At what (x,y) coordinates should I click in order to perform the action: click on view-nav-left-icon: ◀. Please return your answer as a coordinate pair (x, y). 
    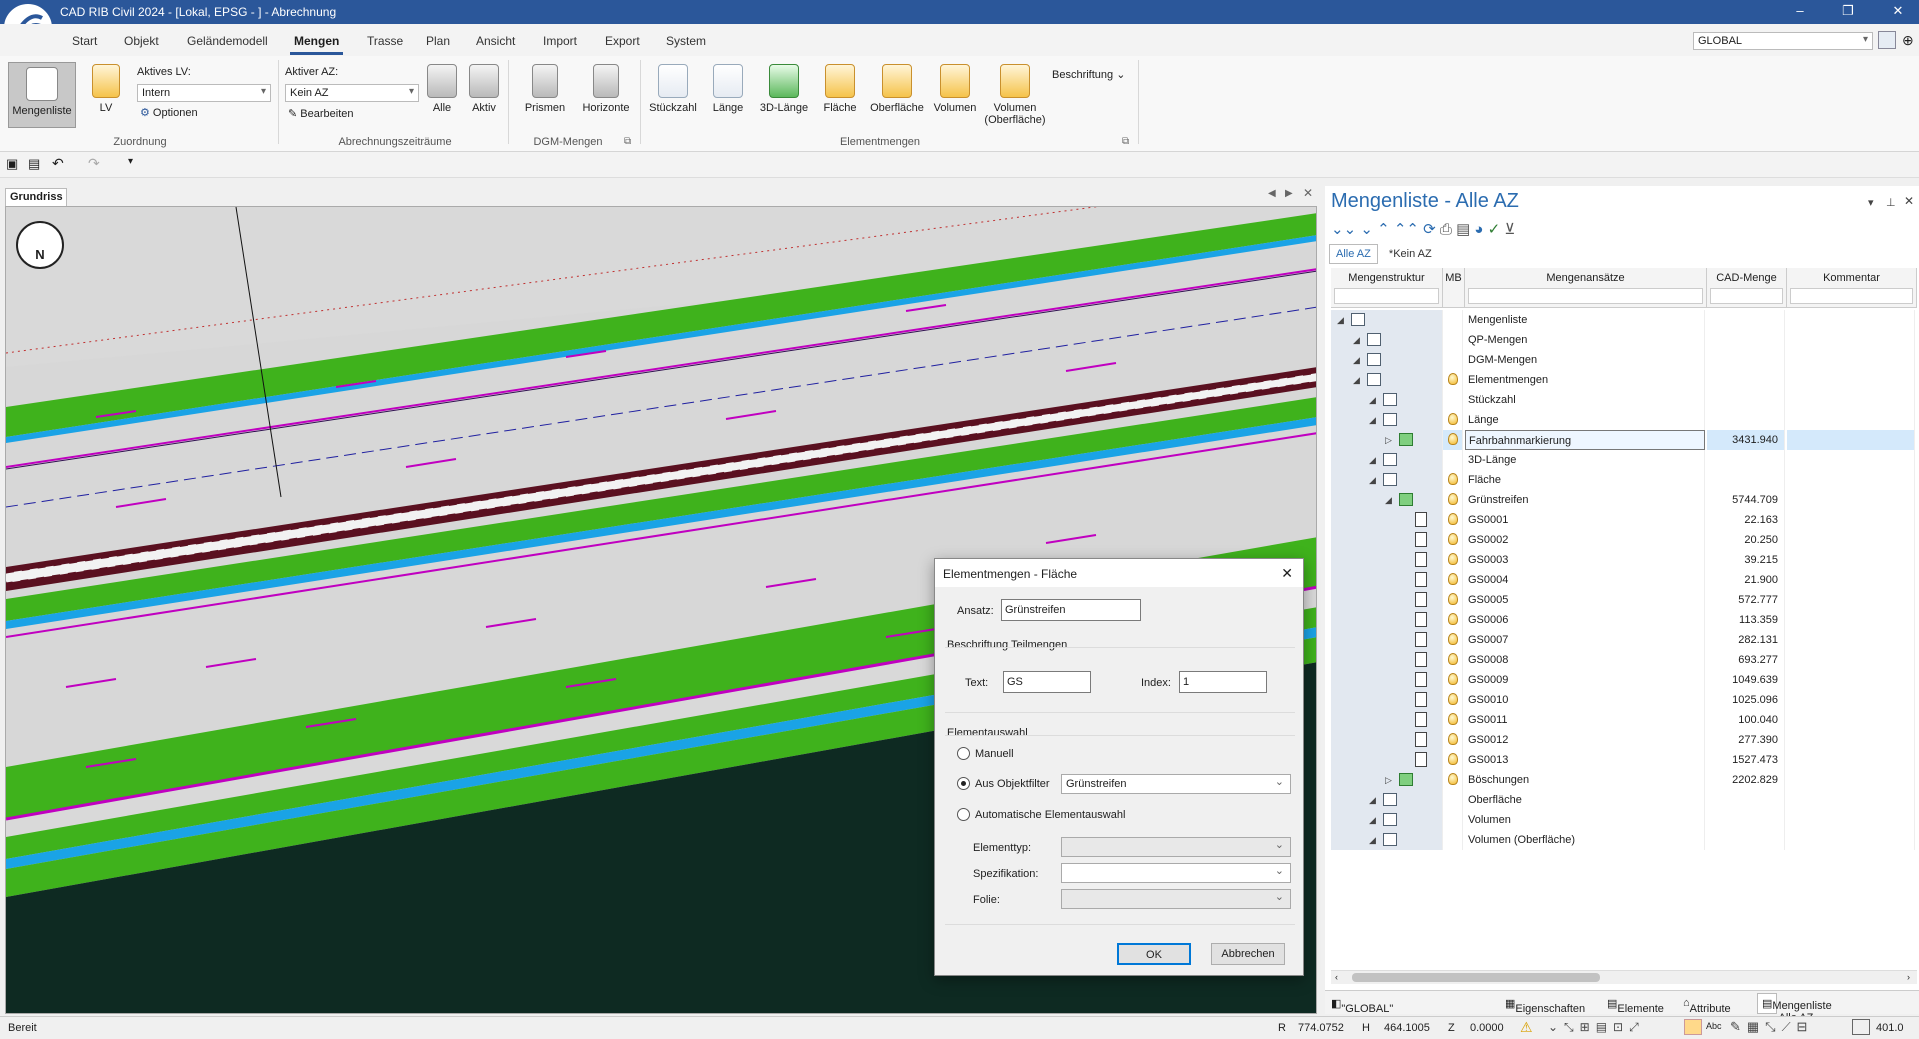
    Looking at the image, I should click on (1272, 193).